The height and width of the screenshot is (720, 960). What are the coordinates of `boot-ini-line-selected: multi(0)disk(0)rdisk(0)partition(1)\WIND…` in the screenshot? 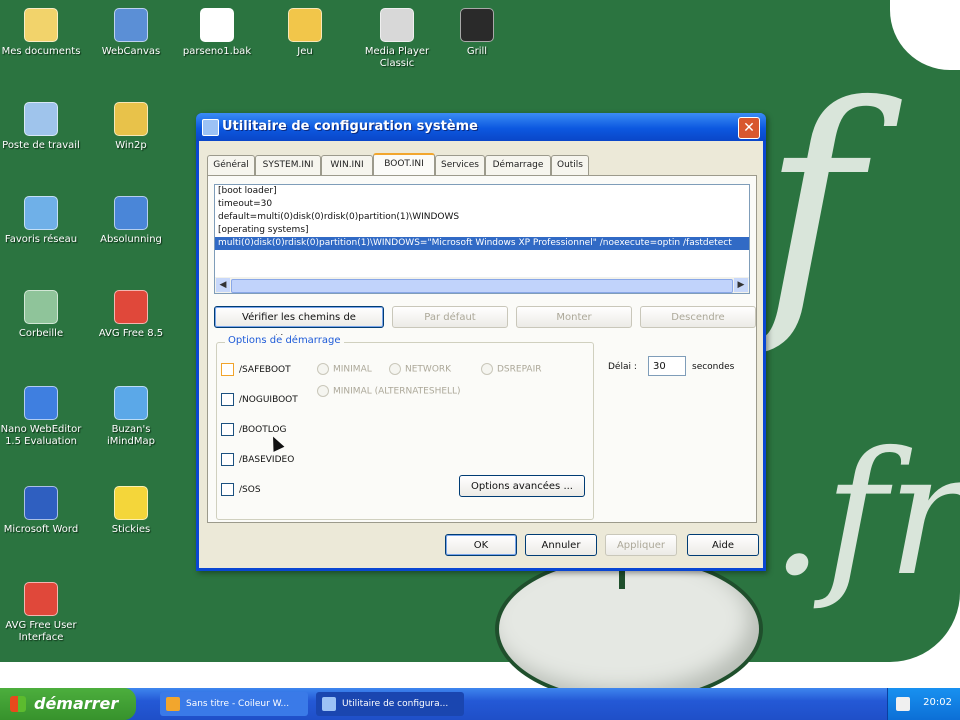 It's located at (482, 243).